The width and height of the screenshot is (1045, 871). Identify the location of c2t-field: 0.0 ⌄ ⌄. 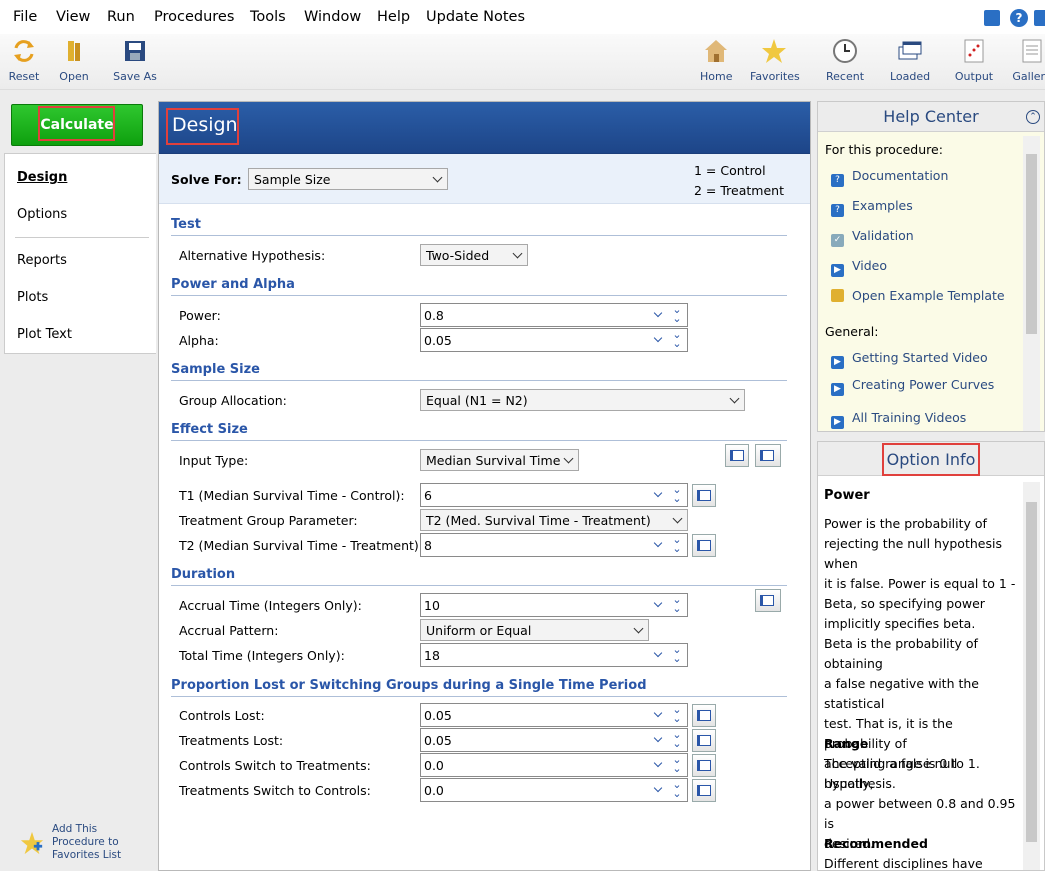
(554, 765).